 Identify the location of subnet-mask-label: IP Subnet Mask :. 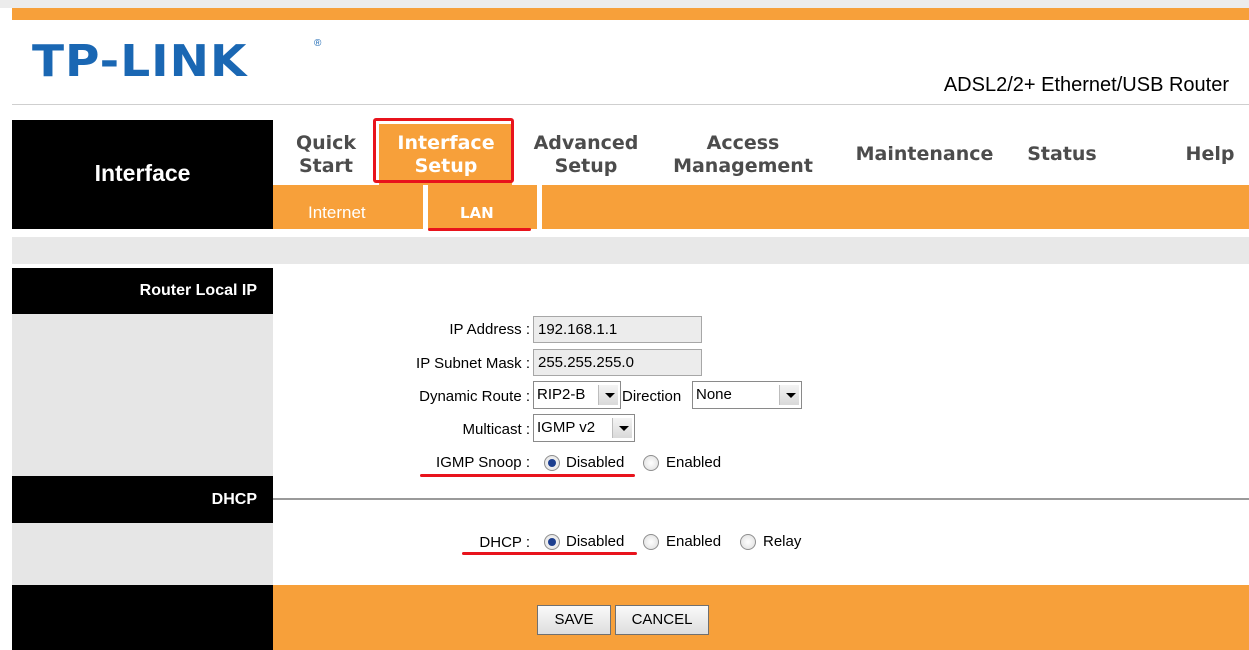
(473, 363).